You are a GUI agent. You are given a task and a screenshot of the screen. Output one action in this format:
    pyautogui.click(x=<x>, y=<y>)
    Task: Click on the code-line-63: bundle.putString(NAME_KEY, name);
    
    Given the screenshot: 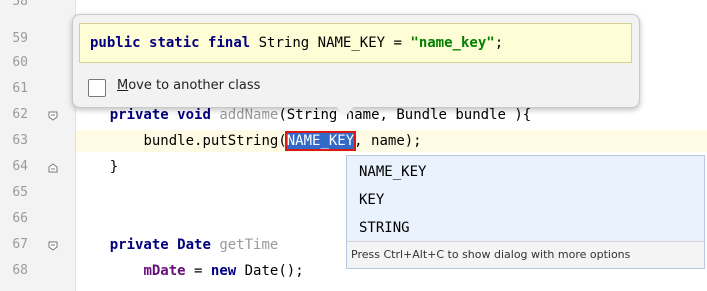 What is the action you would take?
    pyautogui.click(x=391, y=141)
    